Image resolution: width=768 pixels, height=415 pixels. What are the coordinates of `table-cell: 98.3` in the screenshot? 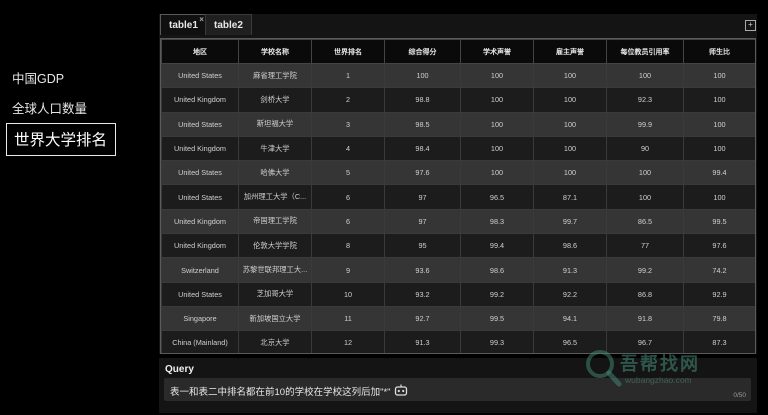 It's located at (497, 221).